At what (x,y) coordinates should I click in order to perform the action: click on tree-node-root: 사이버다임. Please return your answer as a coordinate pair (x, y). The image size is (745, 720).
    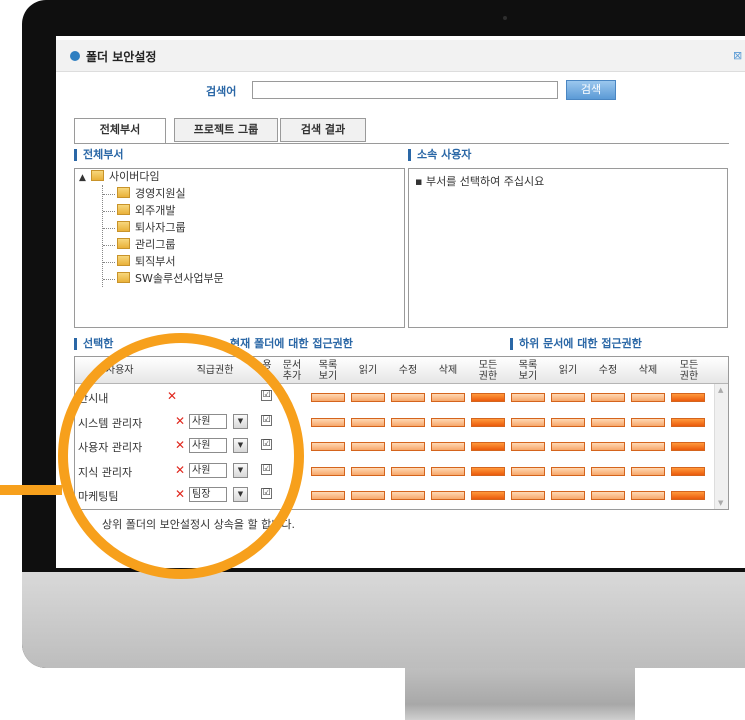
    Looking at the image, I should click on (125, 177).